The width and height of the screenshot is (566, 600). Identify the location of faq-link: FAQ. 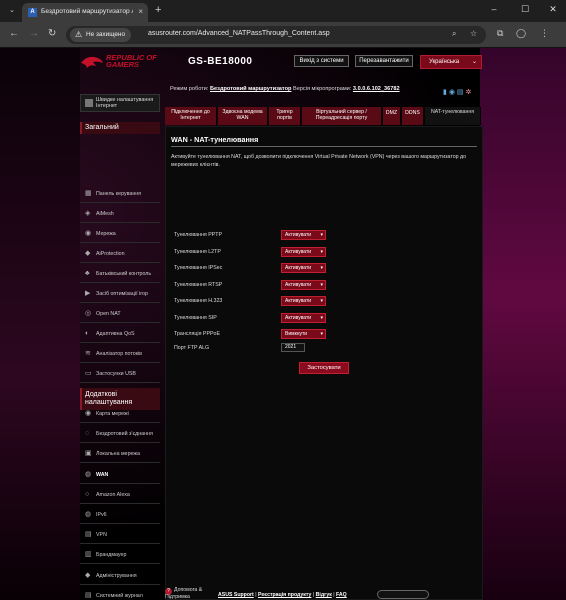
(341, 595).